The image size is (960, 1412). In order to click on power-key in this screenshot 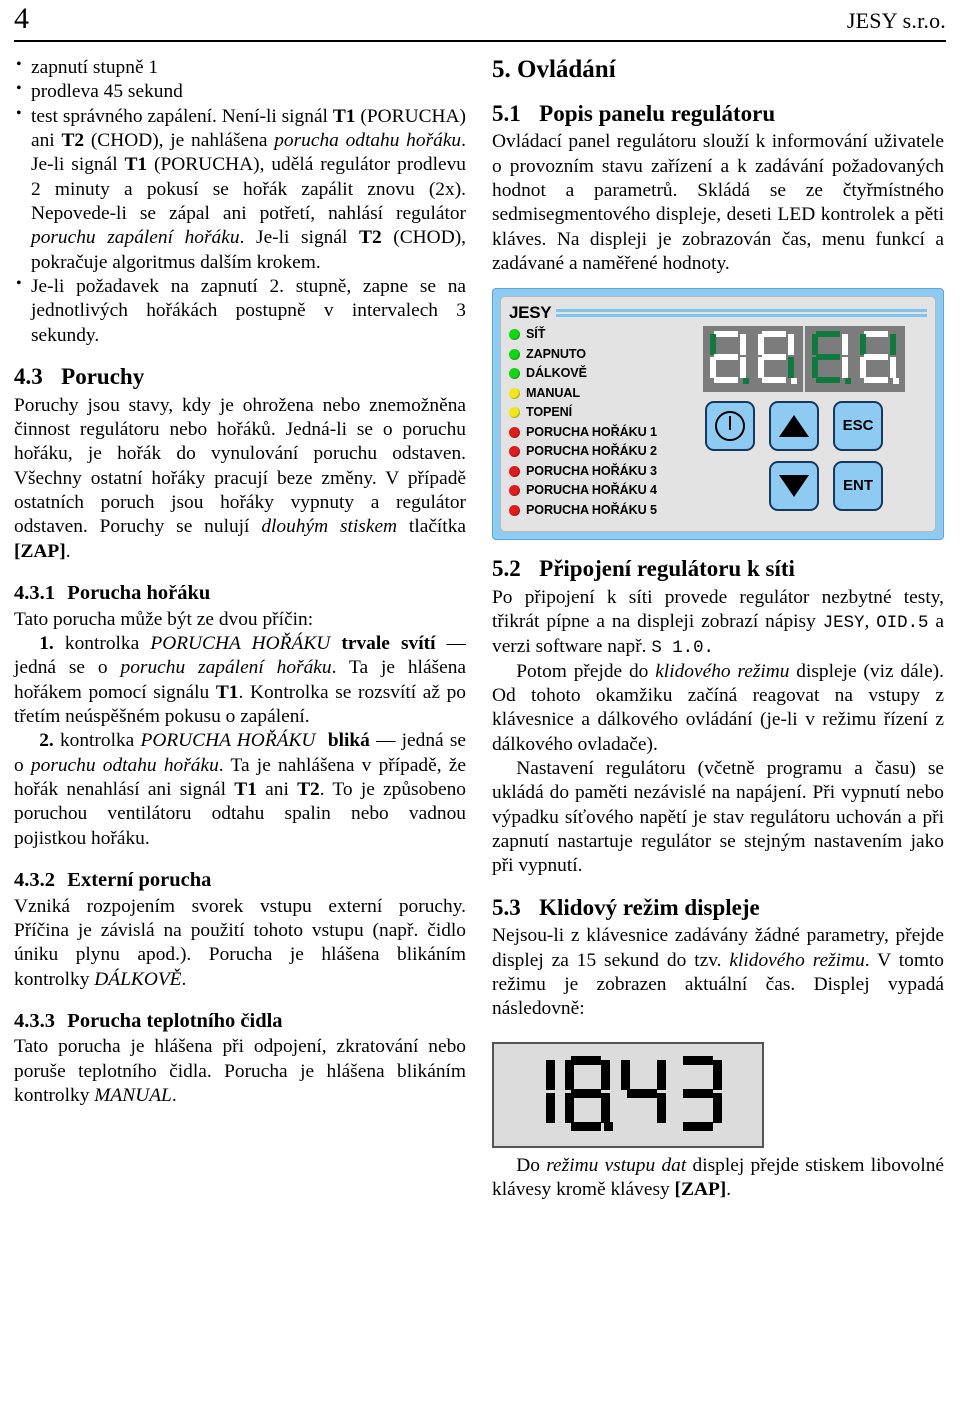, I will do `click(730, 426)`.